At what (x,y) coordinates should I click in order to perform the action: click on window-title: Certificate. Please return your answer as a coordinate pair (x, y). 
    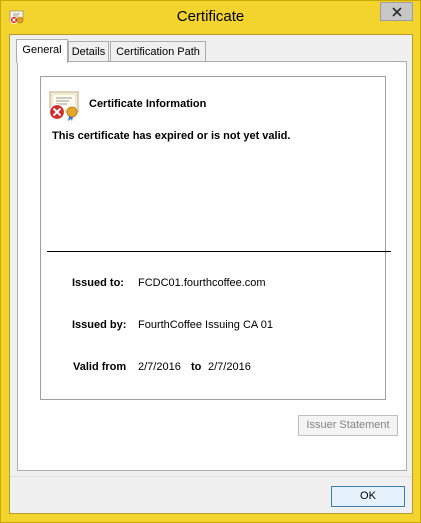
    Looking at the image, I should click on (210, 16).